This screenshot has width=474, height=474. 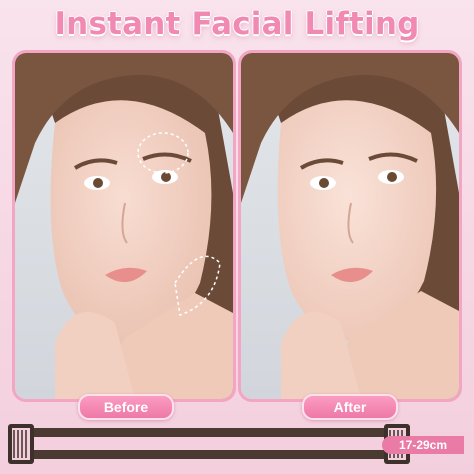 I want to click on strap-size-label: 17-29cm, so click(x=423, y=445).